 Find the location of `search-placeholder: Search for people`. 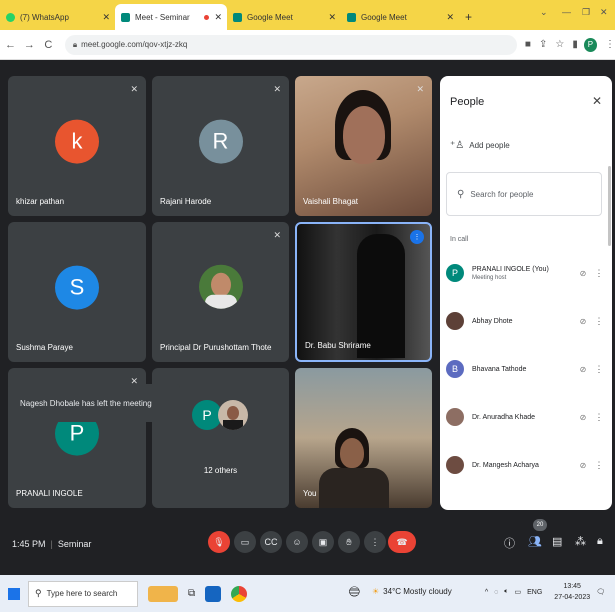

search-placeholder: Search for people is located at coordinates (502, 194).